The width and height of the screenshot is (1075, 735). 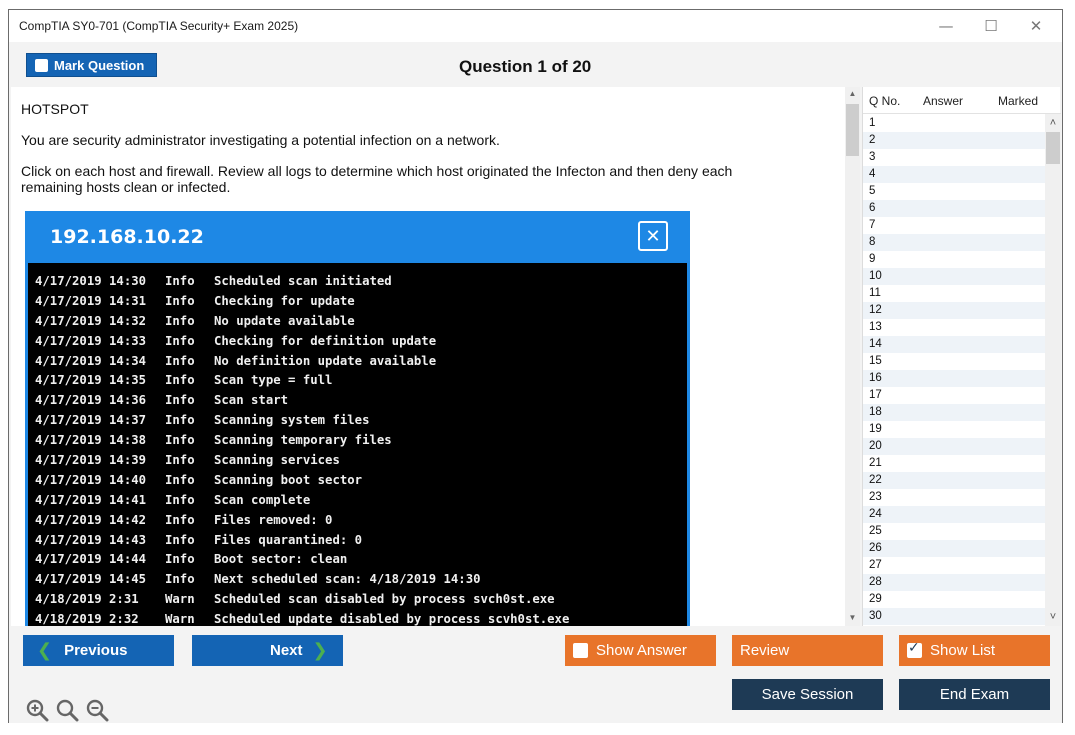 What do you see at coordinates (45, 650) in the screenshot?
I see `chevron-left-icon: ❮` at bounding box center [45, 650].